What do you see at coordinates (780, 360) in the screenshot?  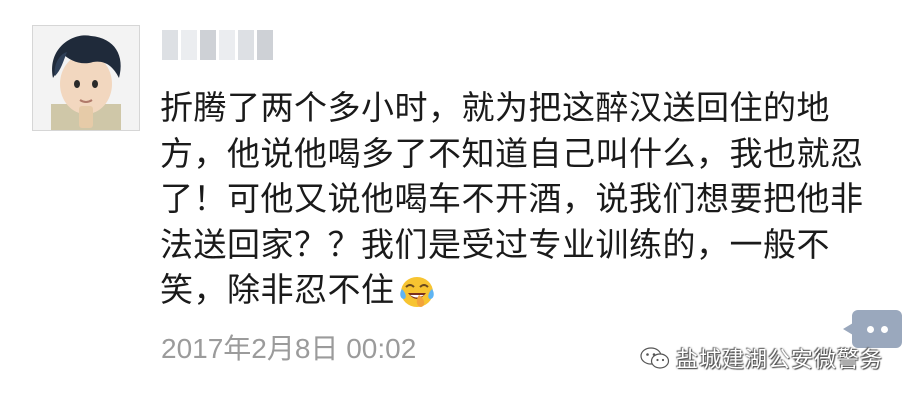 I see `watermark-text: 盐城建湖公安微警务` at bounding box center [780, 360].